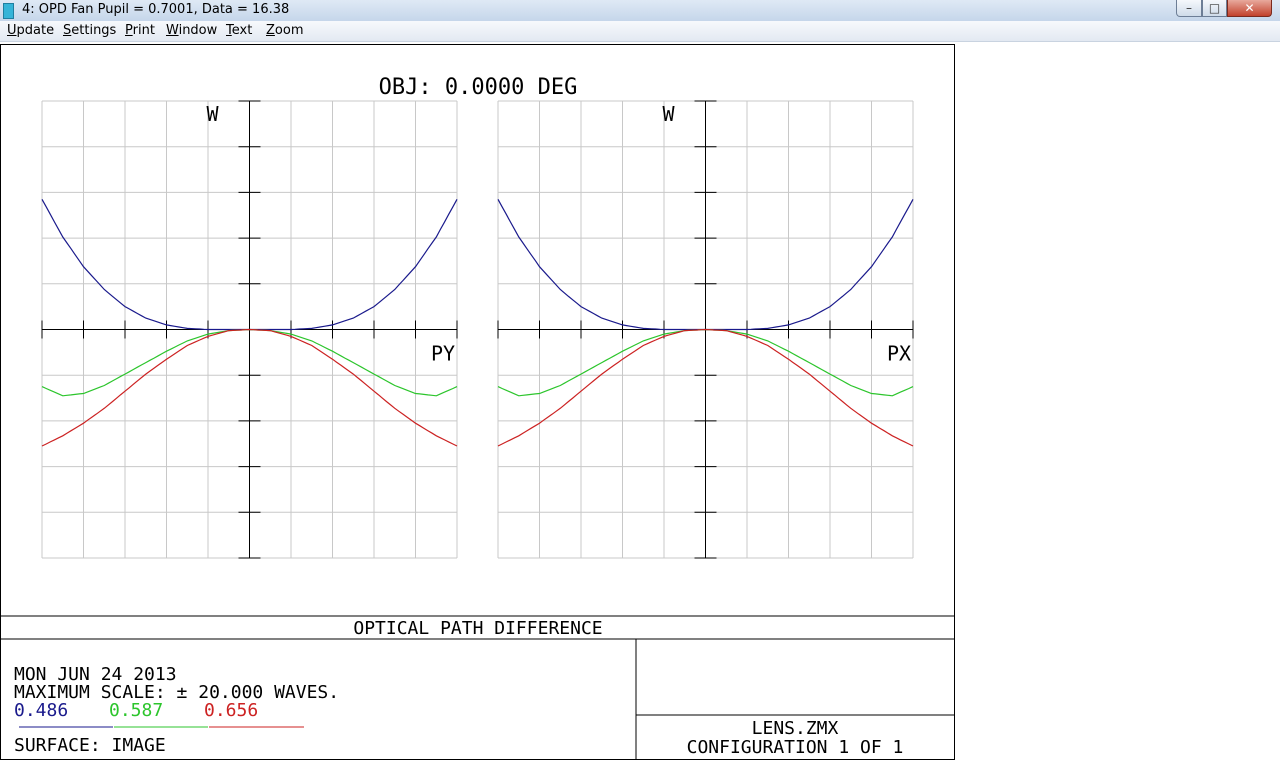  Describe the element at coordinates (795, 747) in the screenshot. I see `configuration-text: CONFIGURATION 1 OF 1` at that location.